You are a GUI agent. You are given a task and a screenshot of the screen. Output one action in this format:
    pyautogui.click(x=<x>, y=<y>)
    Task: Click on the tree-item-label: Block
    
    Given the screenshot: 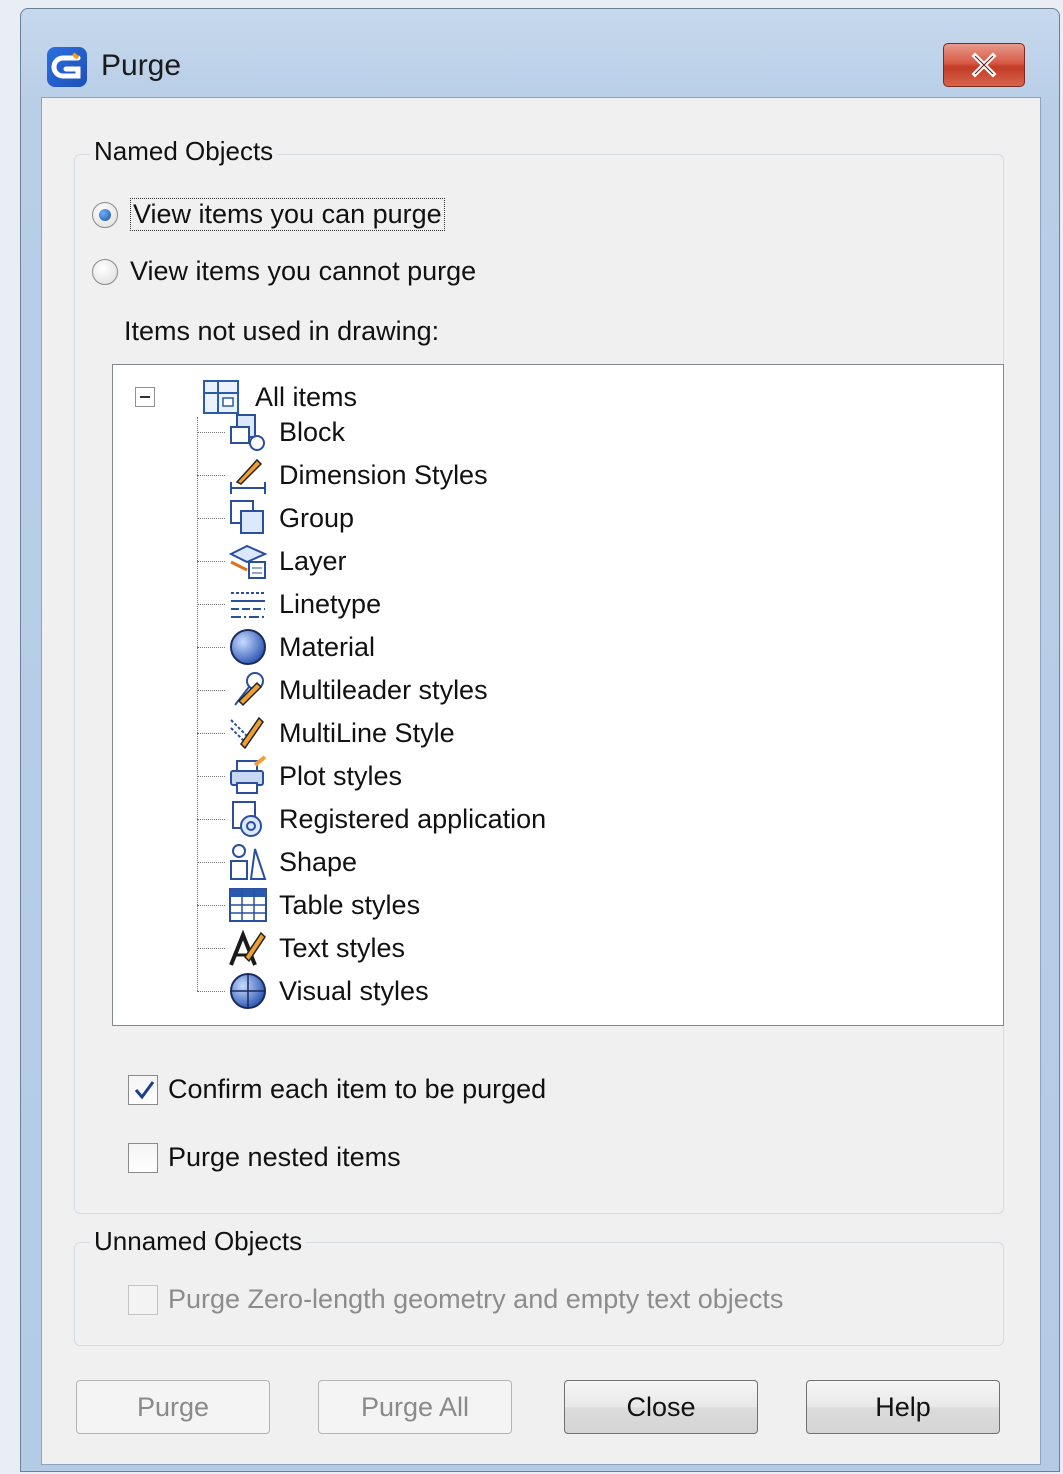 What is the action you would take?
    pyautogui.click(x=312, y=431)
    